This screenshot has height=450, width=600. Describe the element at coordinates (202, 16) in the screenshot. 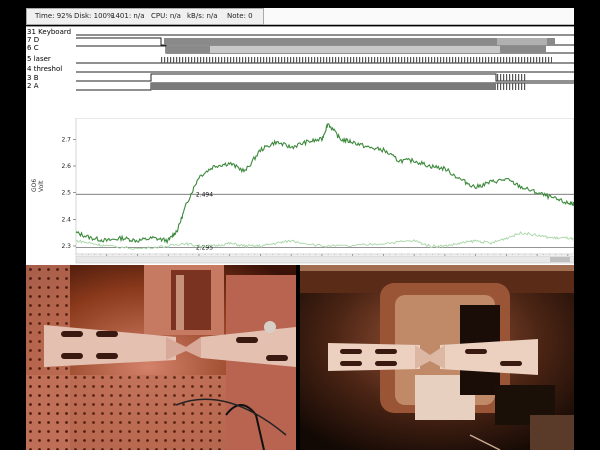

I see `status-kbs: kB/s: n/a` at that location.